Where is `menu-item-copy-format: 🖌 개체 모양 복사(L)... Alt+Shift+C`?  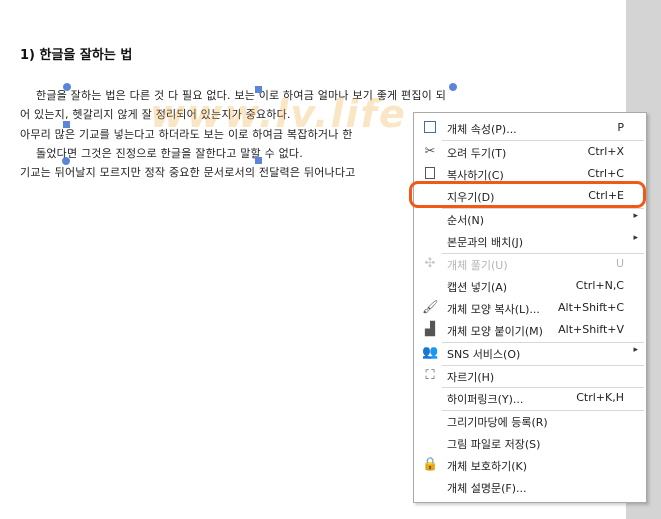
menu-item-copy-format: 🖌 개체 모양 복사(L)... Alt+Shift+C is located at coordinates (530, 308).